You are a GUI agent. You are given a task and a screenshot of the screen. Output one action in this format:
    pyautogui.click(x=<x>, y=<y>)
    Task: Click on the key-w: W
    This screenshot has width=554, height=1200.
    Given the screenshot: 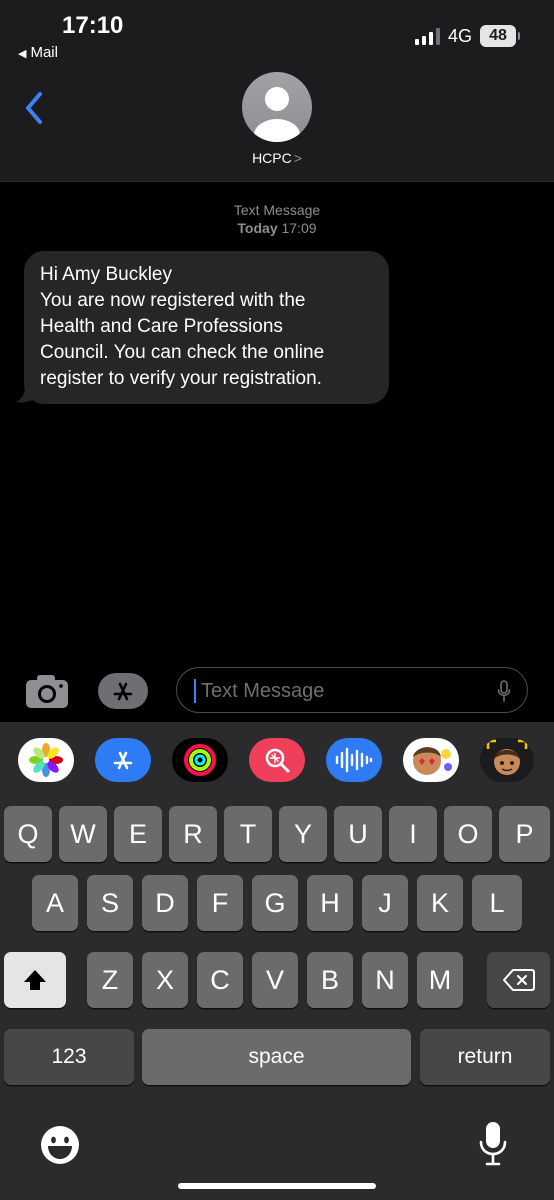 What is the action you would take?
    pyautogui.click(x=83, y=834)
    